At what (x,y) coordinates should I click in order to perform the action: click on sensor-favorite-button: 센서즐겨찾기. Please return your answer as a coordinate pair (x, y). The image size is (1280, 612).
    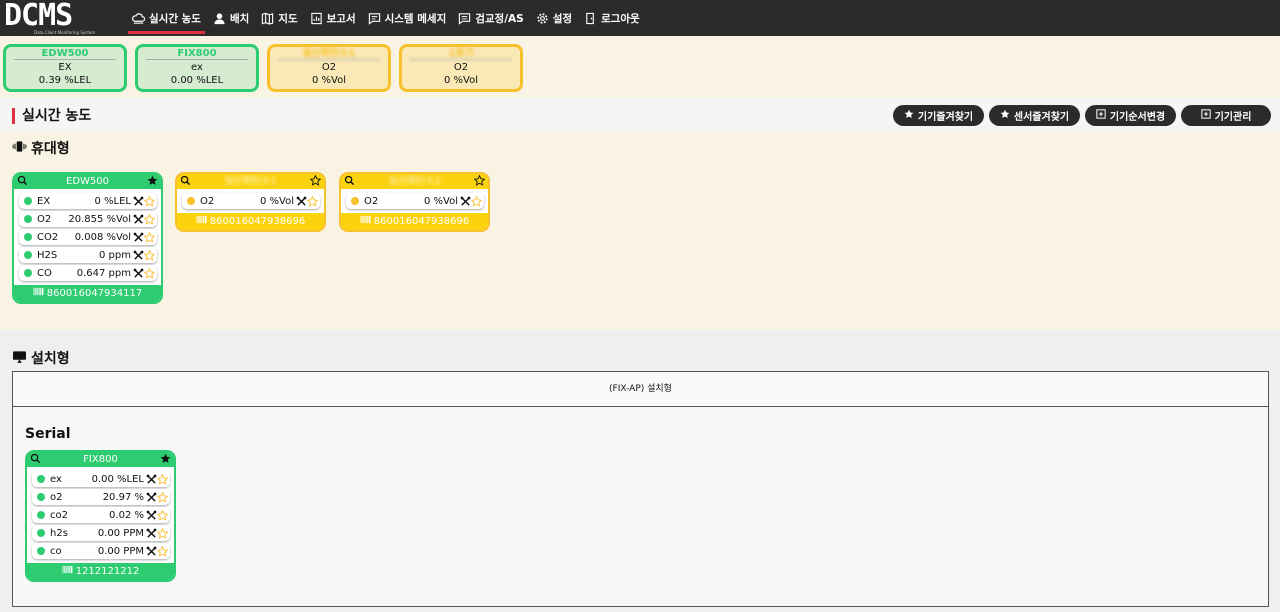
    Looking at the image, I should click on (1034, 115).